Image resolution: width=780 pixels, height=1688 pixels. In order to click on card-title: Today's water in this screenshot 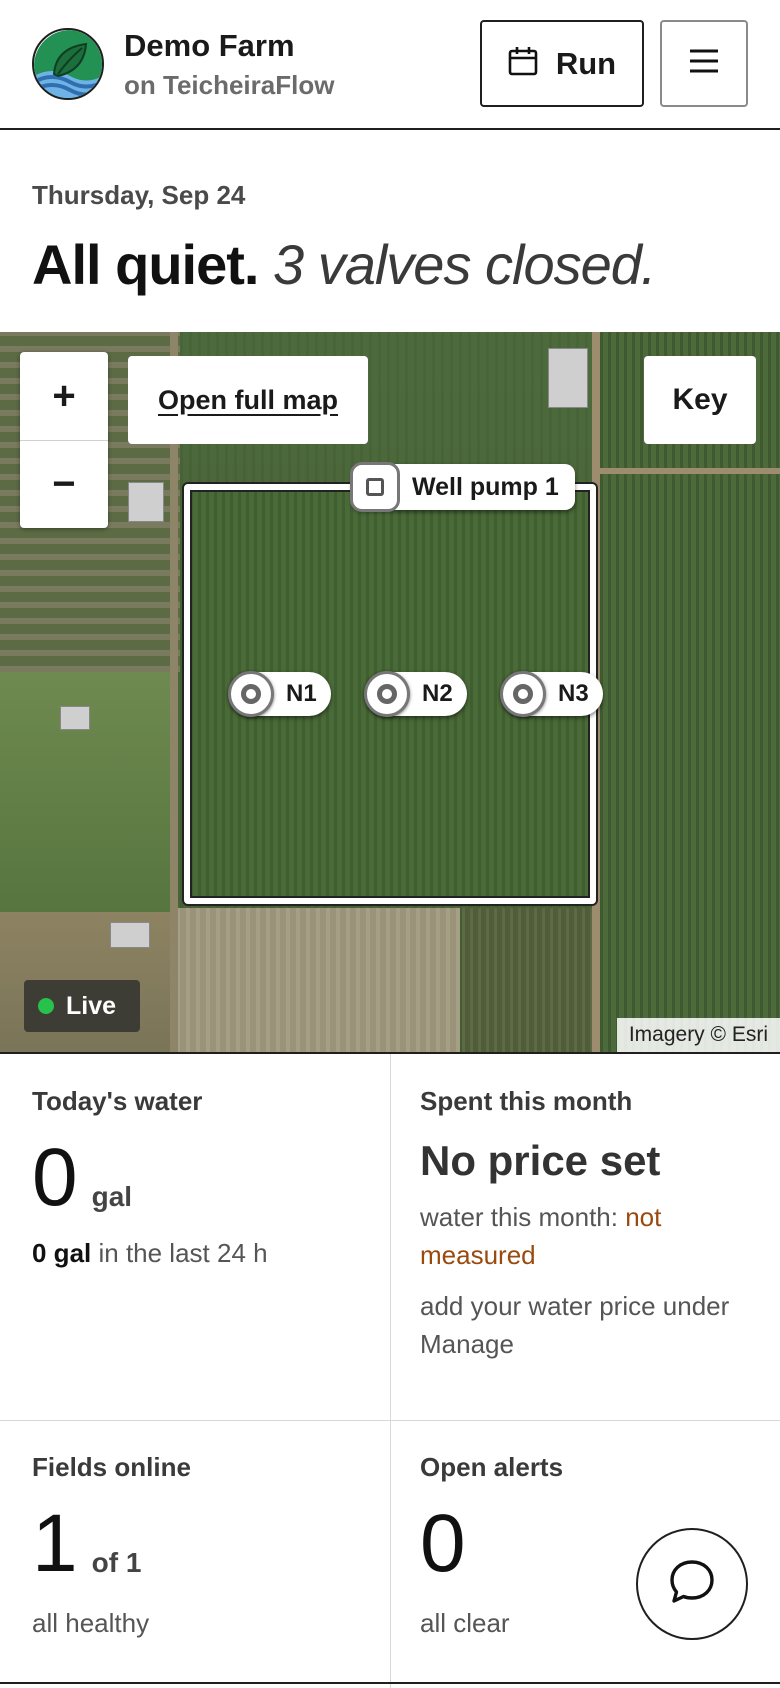, I will do `click(117, 1101)`.